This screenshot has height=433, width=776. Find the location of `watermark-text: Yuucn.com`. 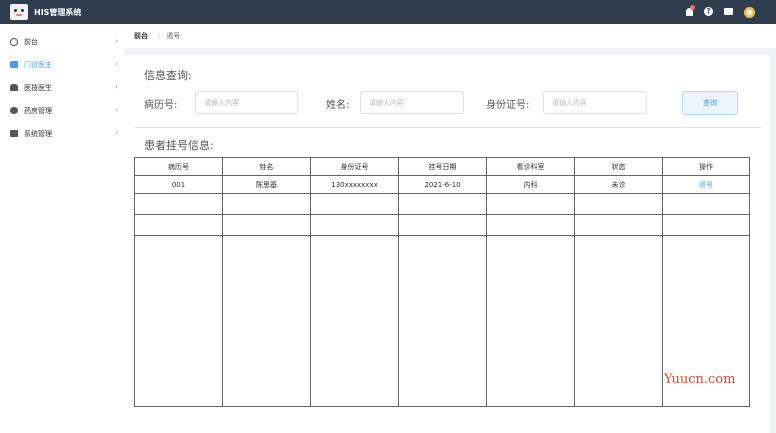

watermark-text: Yuucn.com is located at coordinates (700, 379).